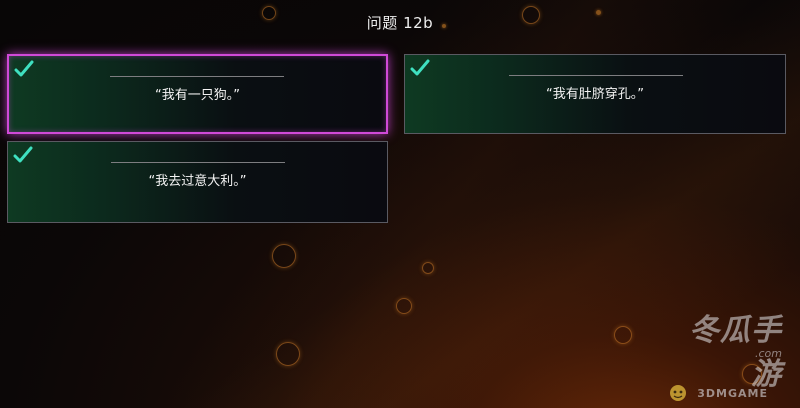 Image resolution: width=800 pixels, height=408 pixels. I want to click on answer-option-dog: “我有一只狗。”, so click(197, 94).